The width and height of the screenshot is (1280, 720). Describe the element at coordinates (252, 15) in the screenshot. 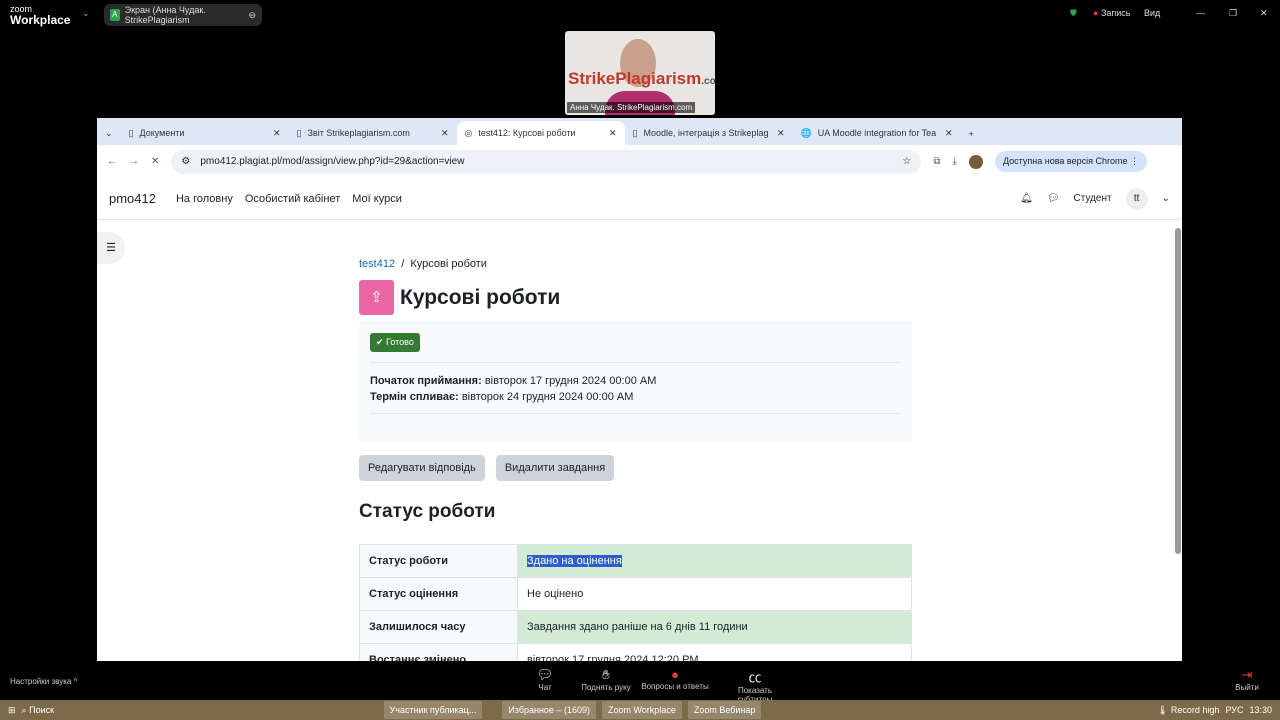

I see `more-icon: ⊖` at that location.